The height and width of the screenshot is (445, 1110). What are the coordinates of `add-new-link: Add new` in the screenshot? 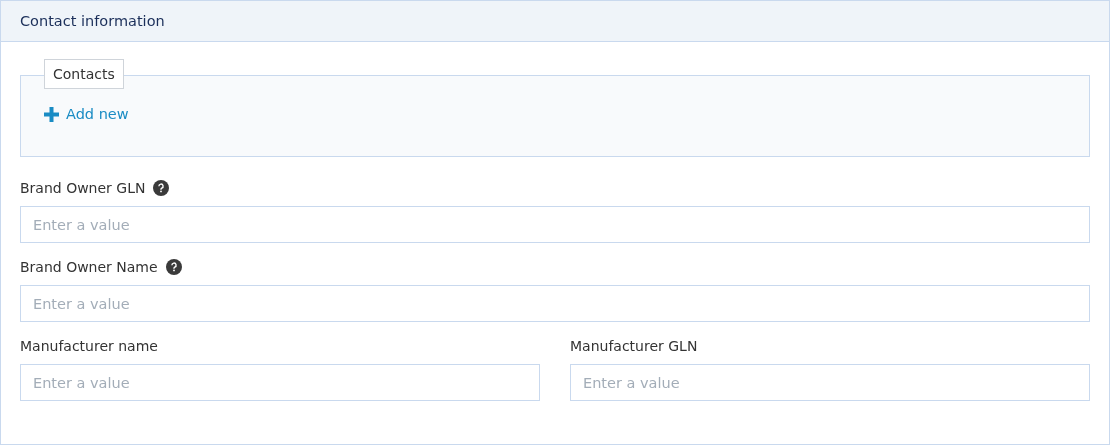 It's located at (86, 114).